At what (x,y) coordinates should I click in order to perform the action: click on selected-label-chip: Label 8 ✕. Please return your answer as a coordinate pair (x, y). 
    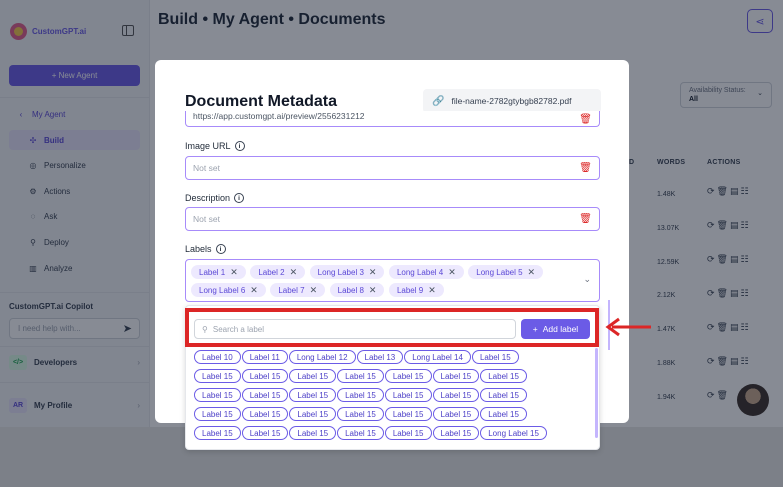
    Looking at the image, I should click on (357, 290).